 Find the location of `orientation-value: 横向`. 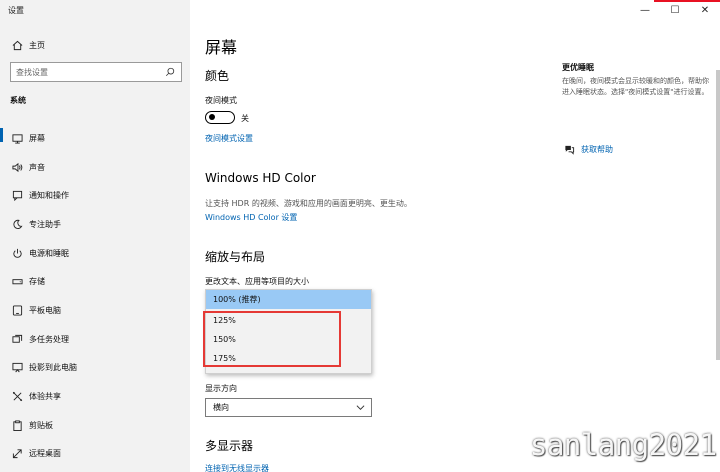

orientation-value: 横向 is located at coordinates (221, 407).